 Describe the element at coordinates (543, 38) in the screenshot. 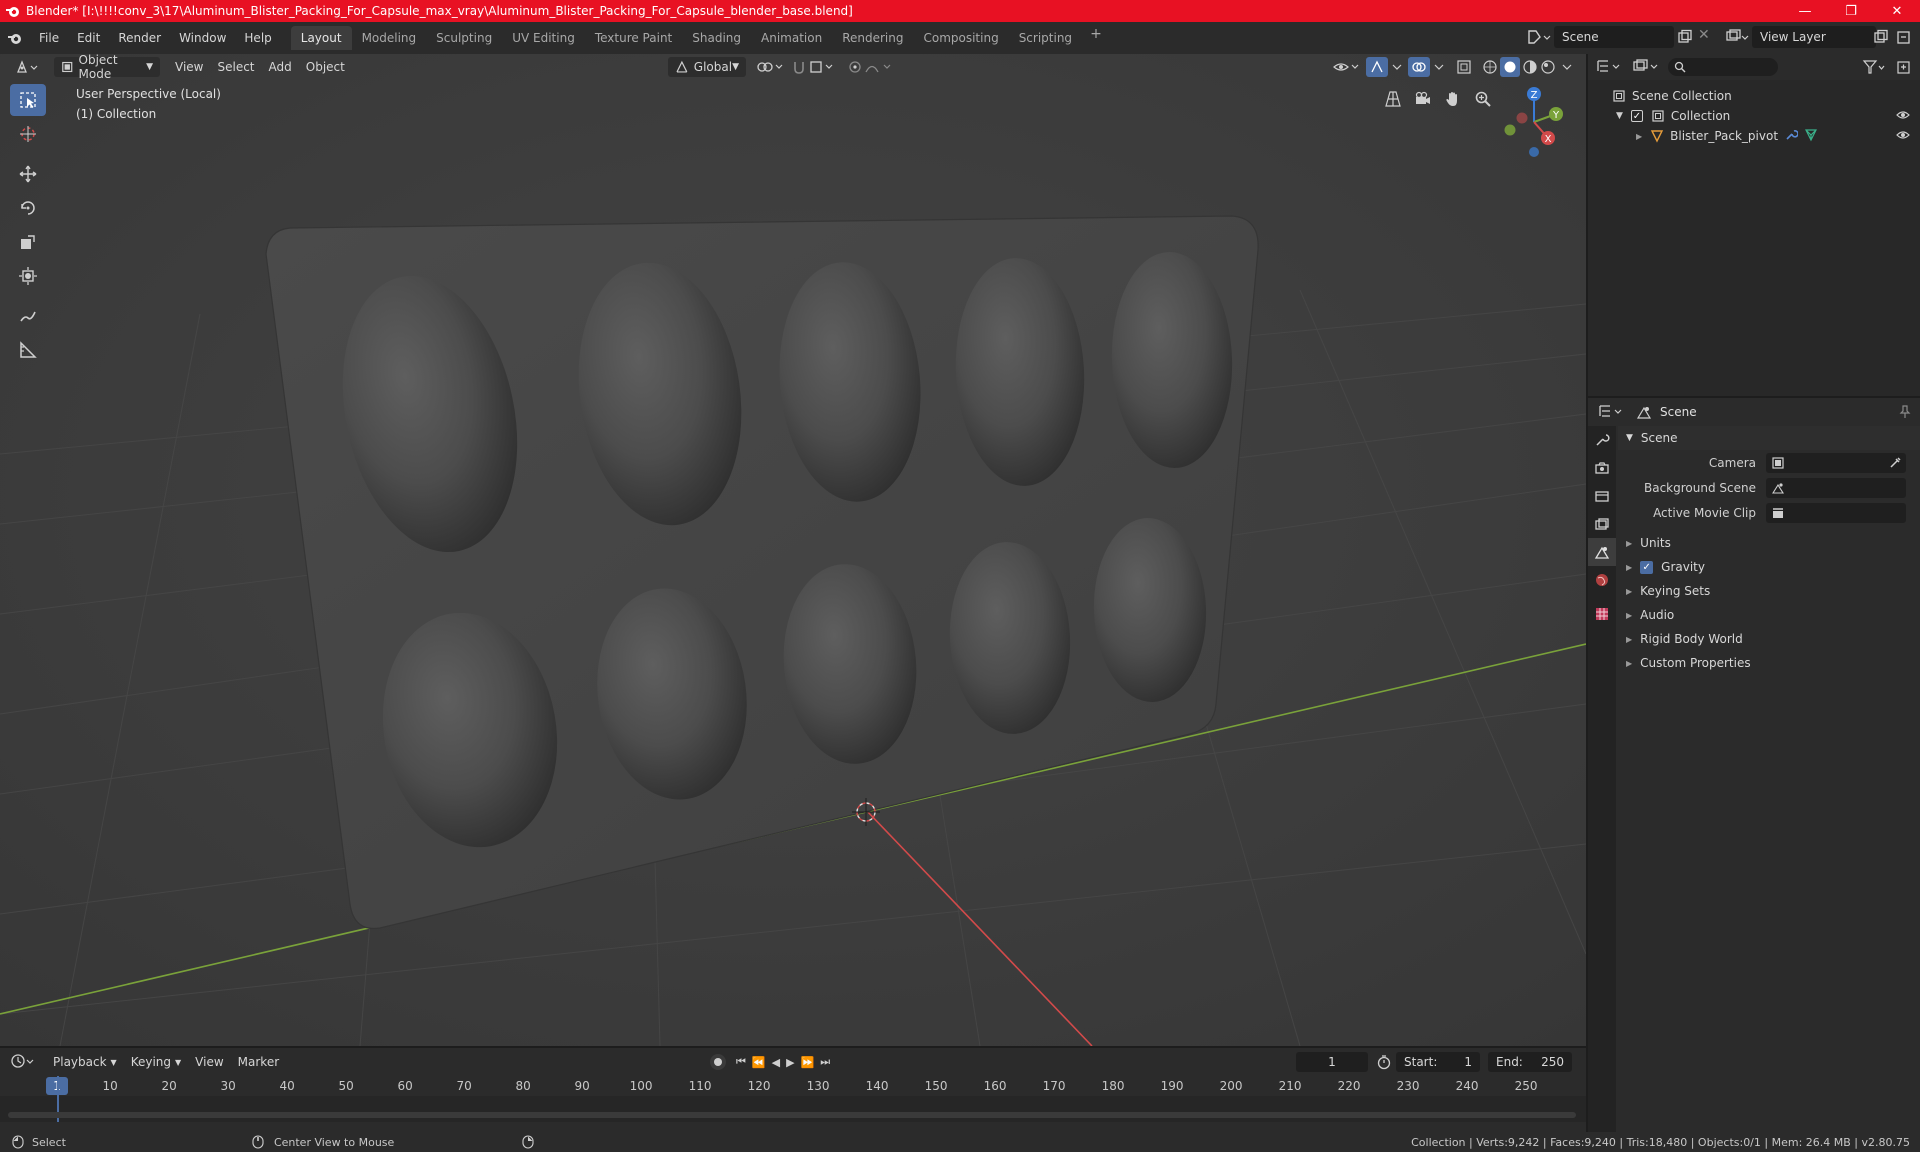

I see `tab-uv-editing: UV Editing` at that location.